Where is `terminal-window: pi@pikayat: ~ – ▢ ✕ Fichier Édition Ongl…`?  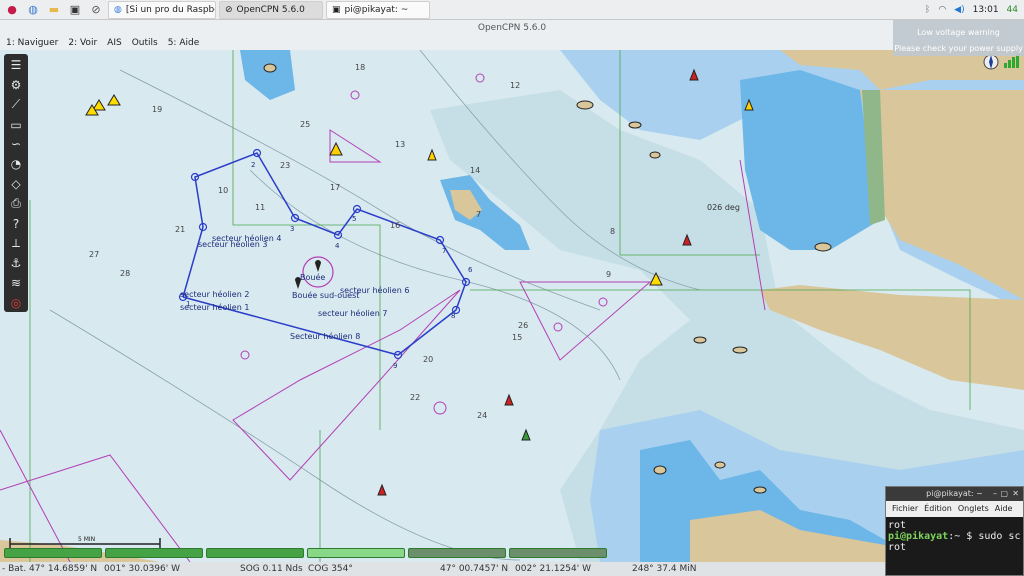
terminal-window: pi@pikayat: ~ – ▢ ✕ Fichier Édition Ongl… is located at coordinates (954, 531).